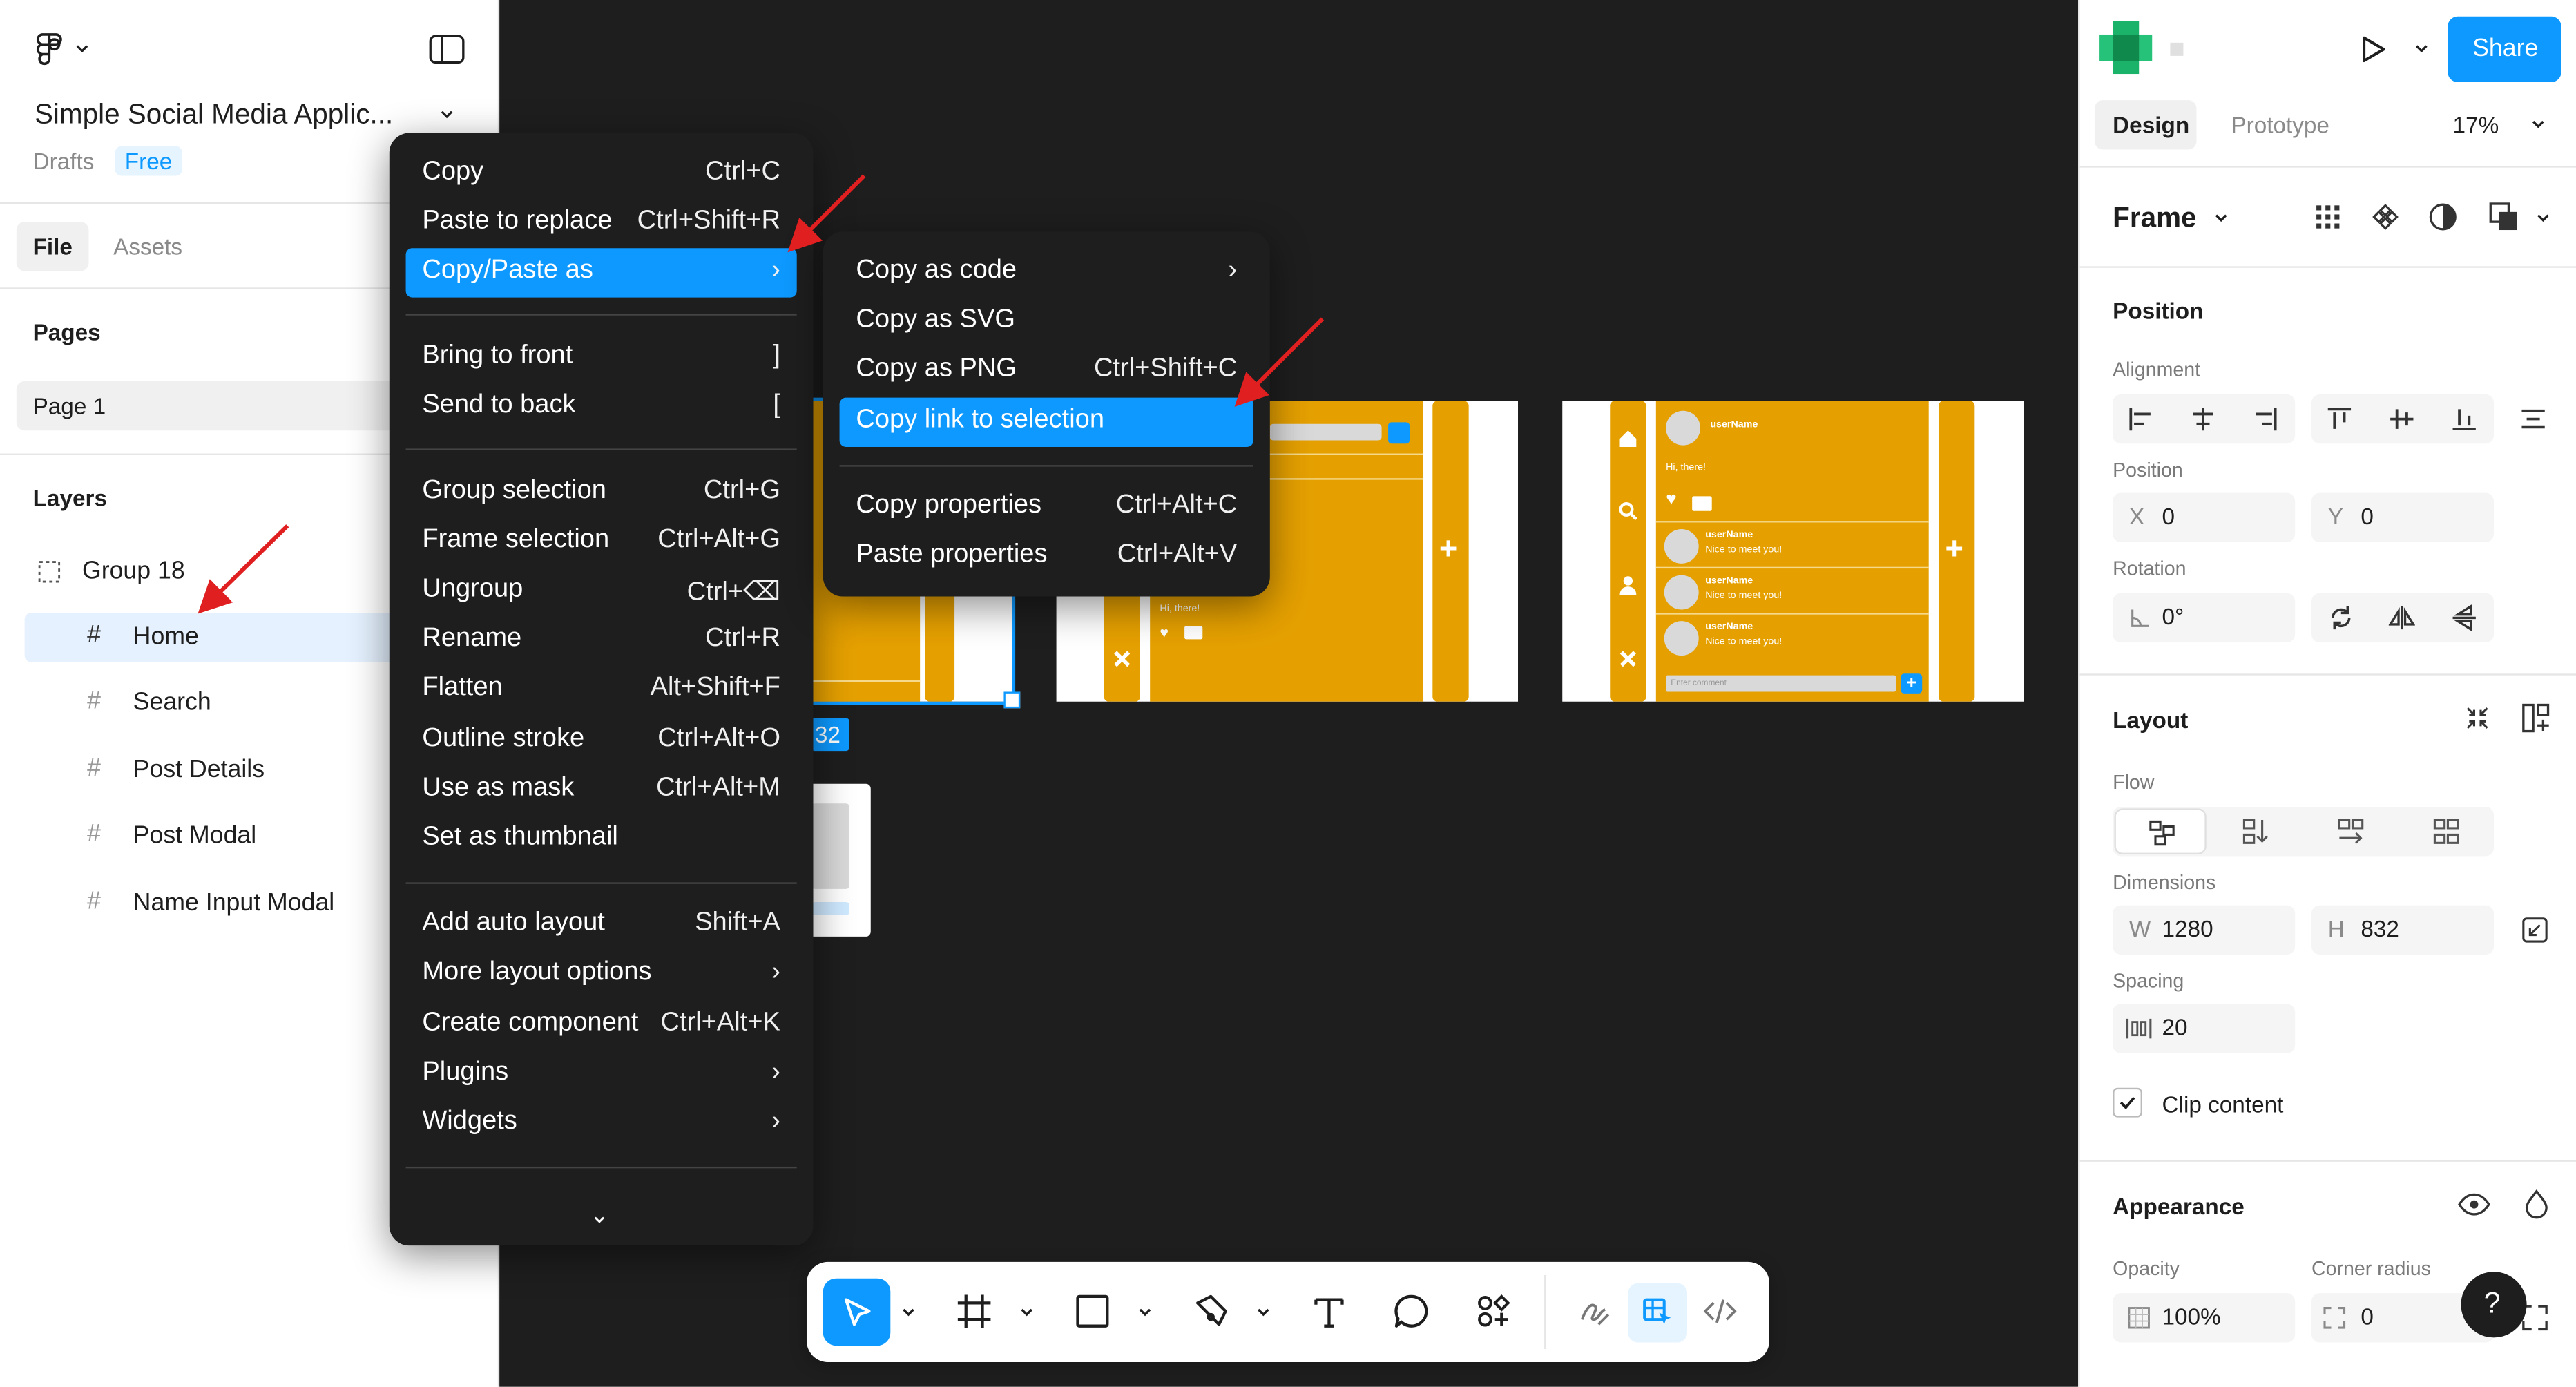 The image size is (2576, 1387). Describe the element at coordinates (1093, 1311) in the screenshot. I see `rectangle-tool-icon` at that location.